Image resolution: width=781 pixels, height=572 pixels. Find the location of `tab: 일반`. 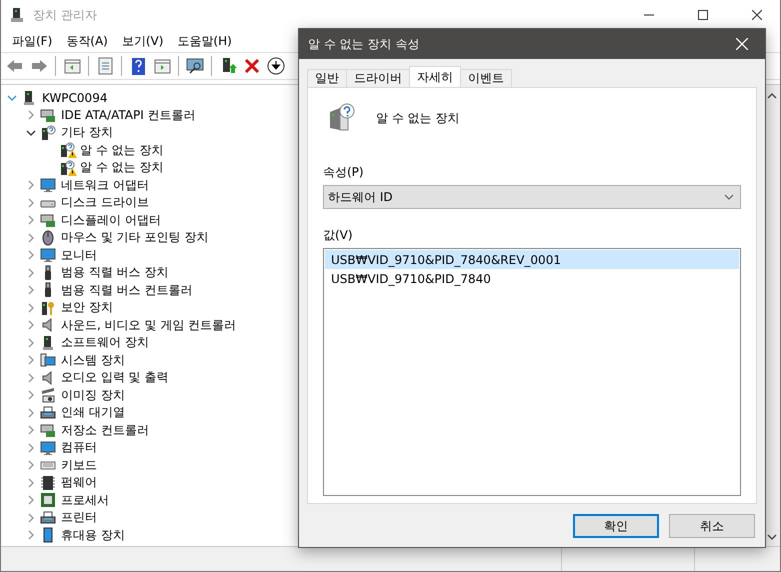

tab: 일반 is located at coordinates (327, 78).